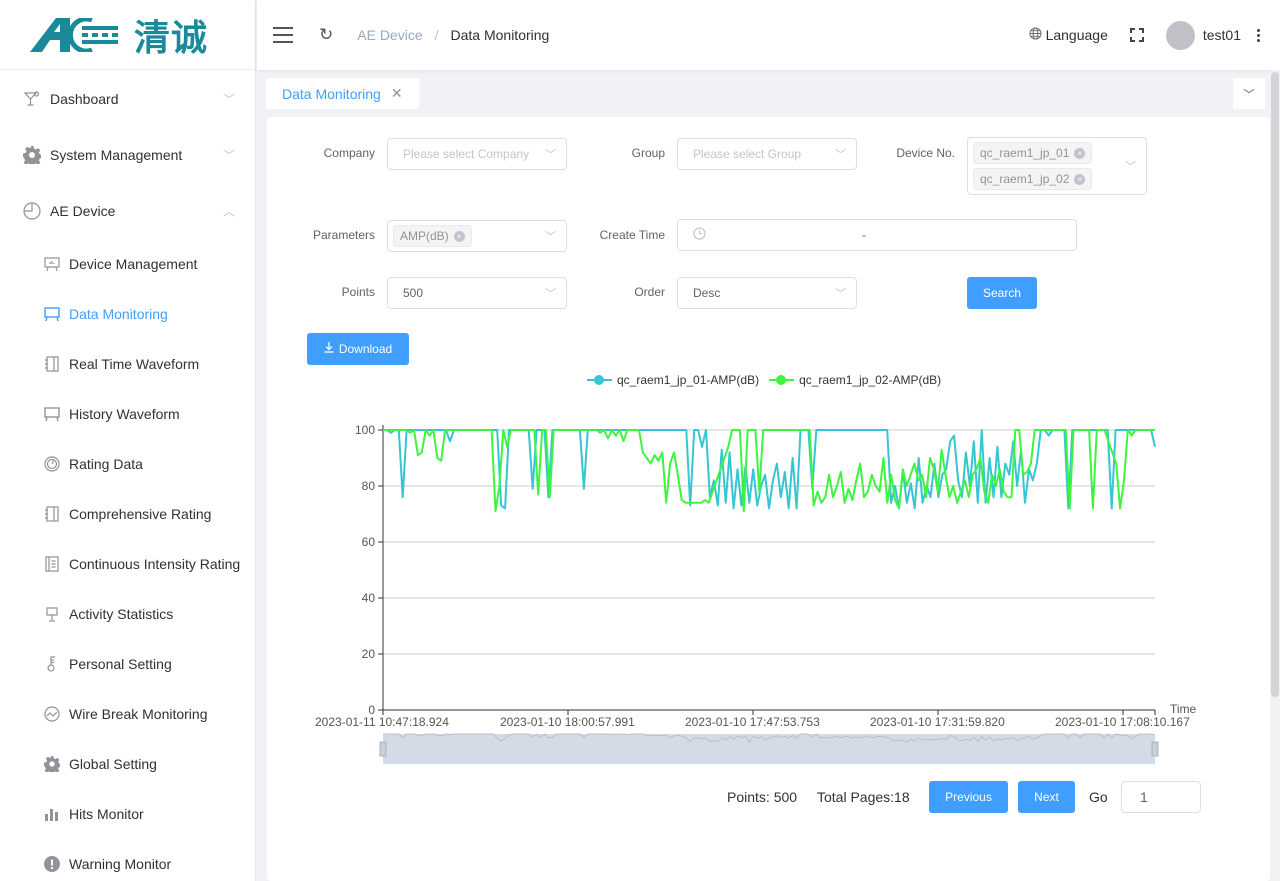 This screenshot has width=1280, height=881. What do you see at coordinates (127, 764) in the screenshot?
I see `sidebar-item-global-setting: Global Setting` at bounding box center [127, 764].